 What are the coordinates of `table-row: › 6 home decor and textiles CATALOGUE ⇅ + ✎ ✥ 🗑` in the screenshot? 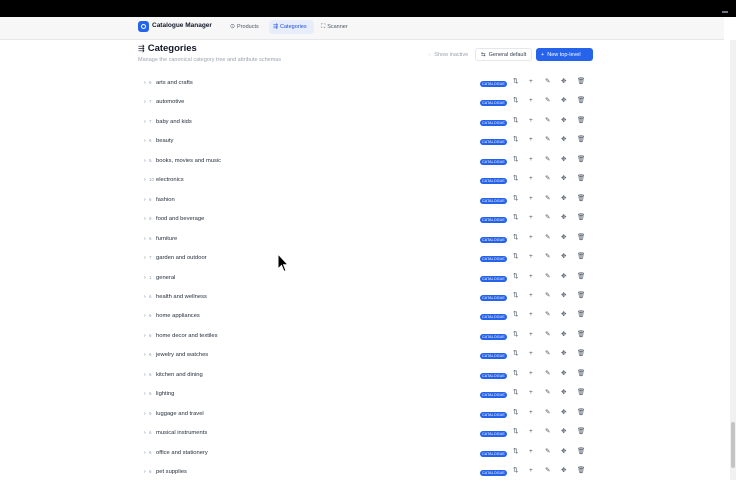 It's located at (362, 337).